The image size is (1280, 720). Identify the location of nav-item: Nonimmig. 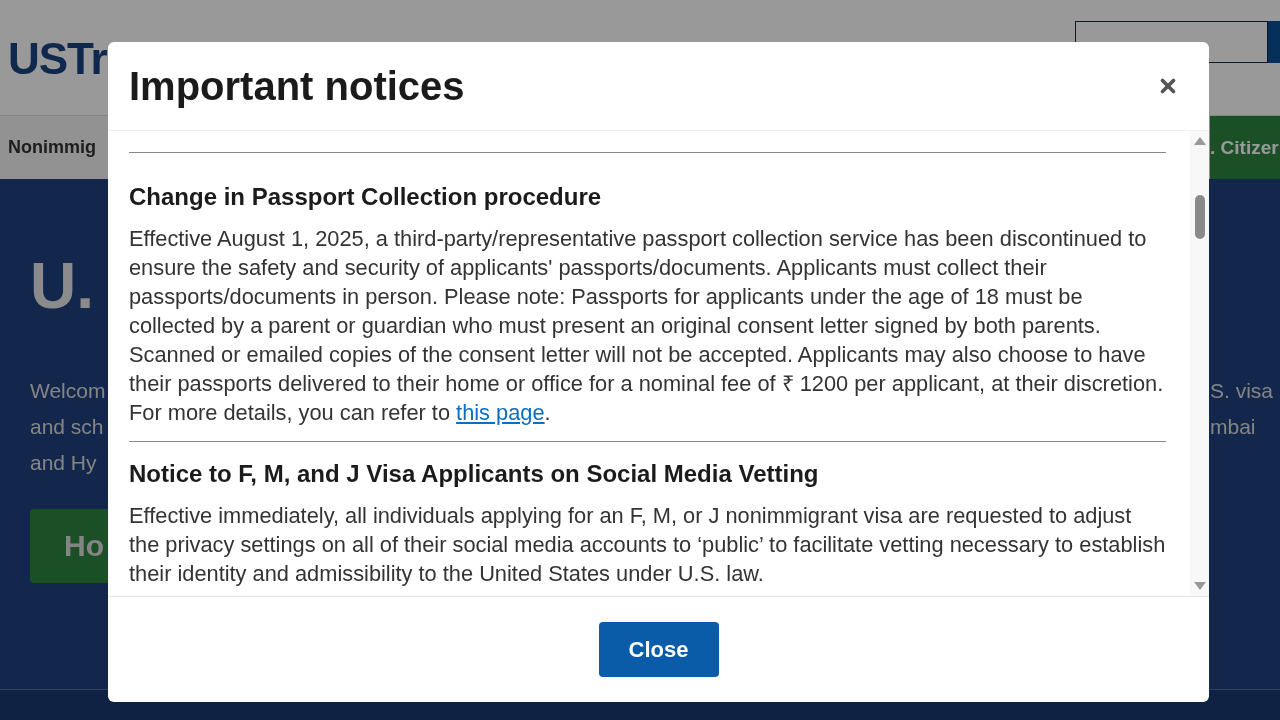
(52, 147).